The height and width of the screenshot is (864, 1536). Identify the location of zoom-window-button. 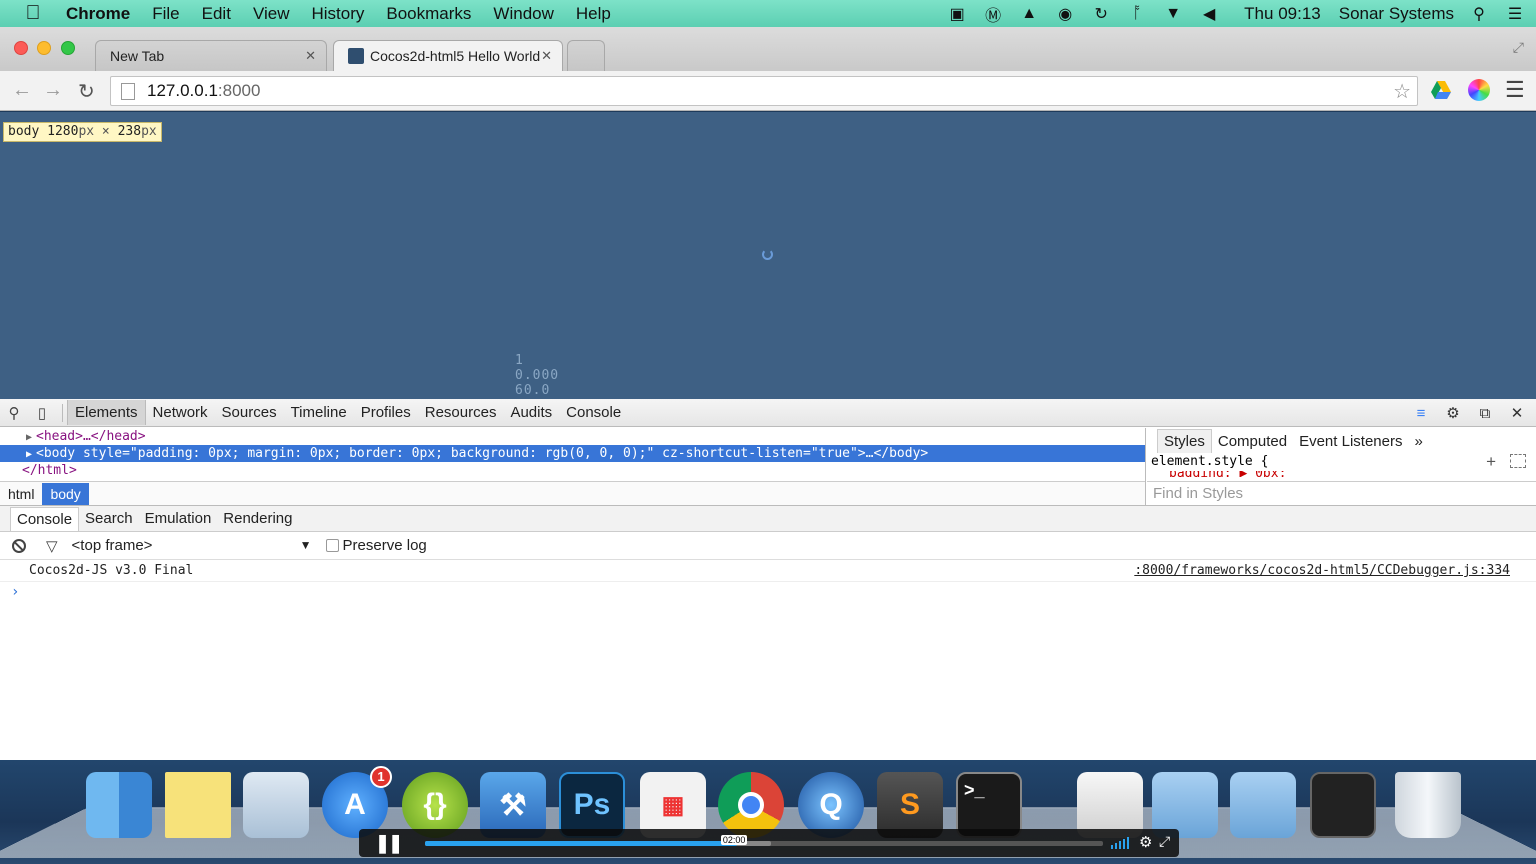
(68, 48).